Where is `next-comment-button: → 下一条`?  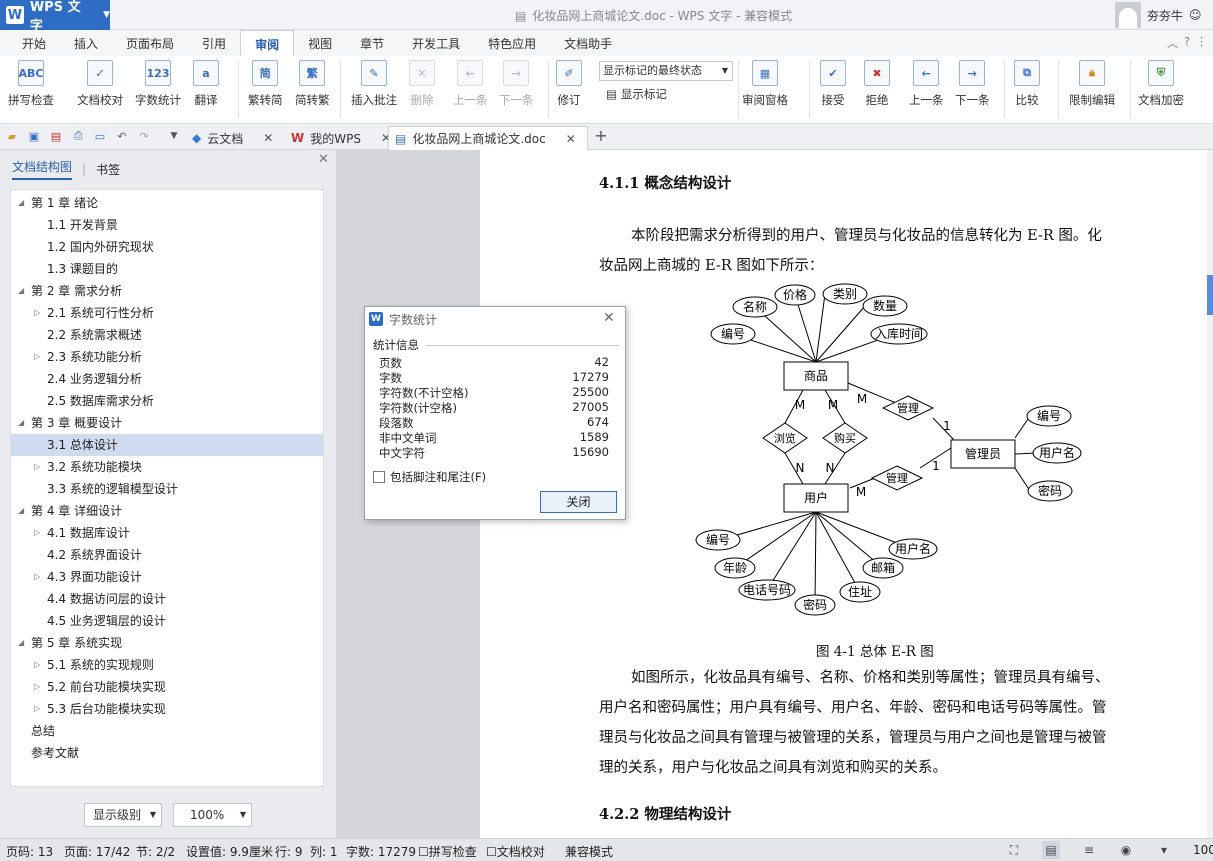 next-comment-button: → 下一条 is located at coordinates (516, 84).